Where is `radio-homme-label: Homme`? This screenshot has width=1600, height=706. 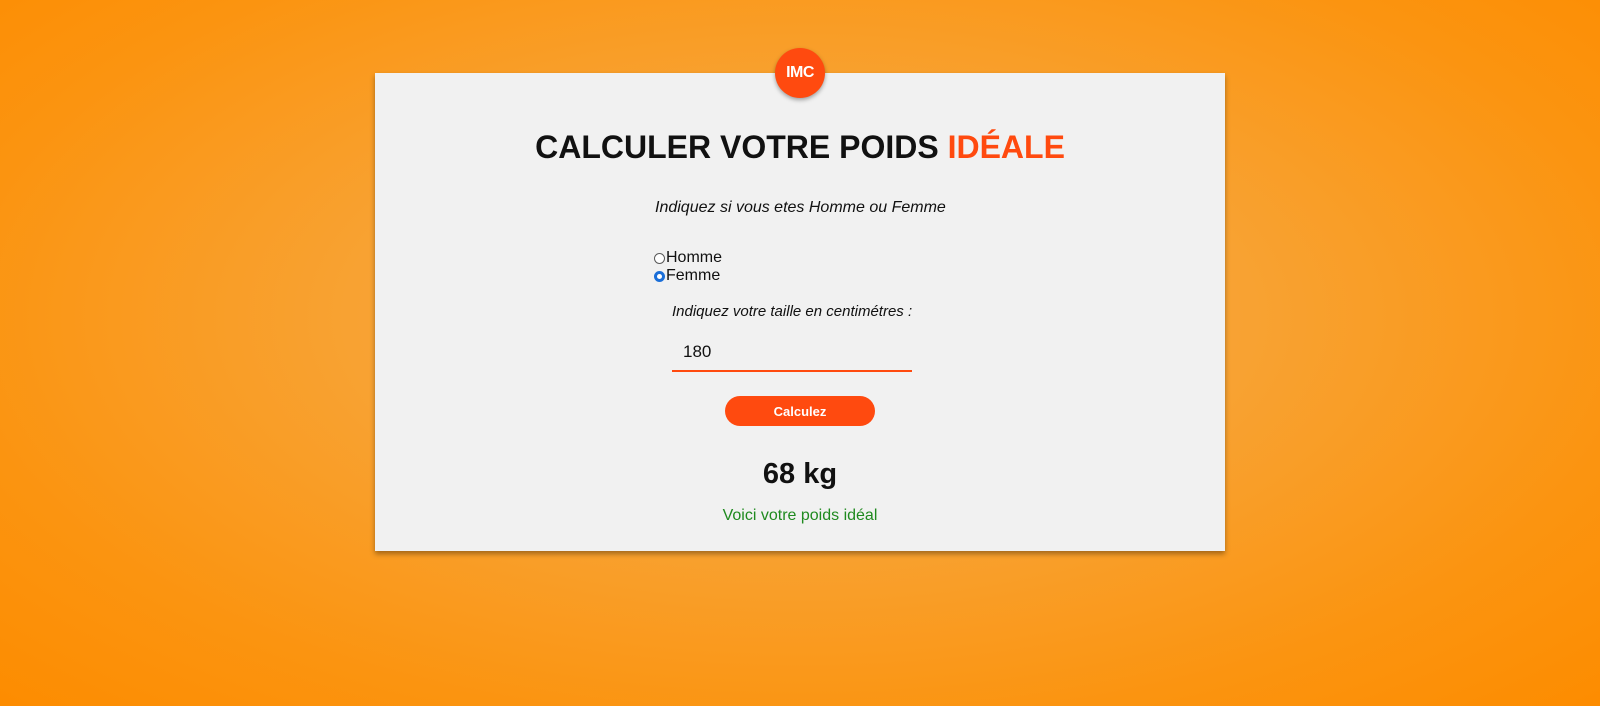 radio-homme-label: Homme is located at coordinates (694, 257).